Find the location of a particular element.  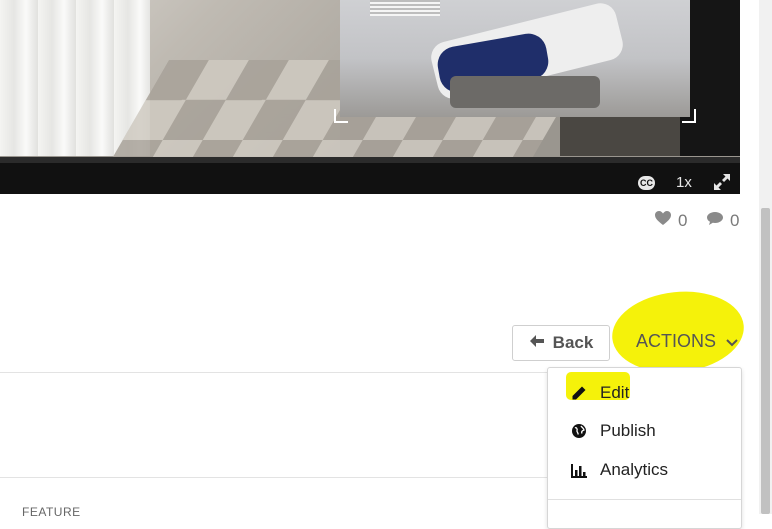

video-control-bar: CC 1x is located at coordinates (370, 175).